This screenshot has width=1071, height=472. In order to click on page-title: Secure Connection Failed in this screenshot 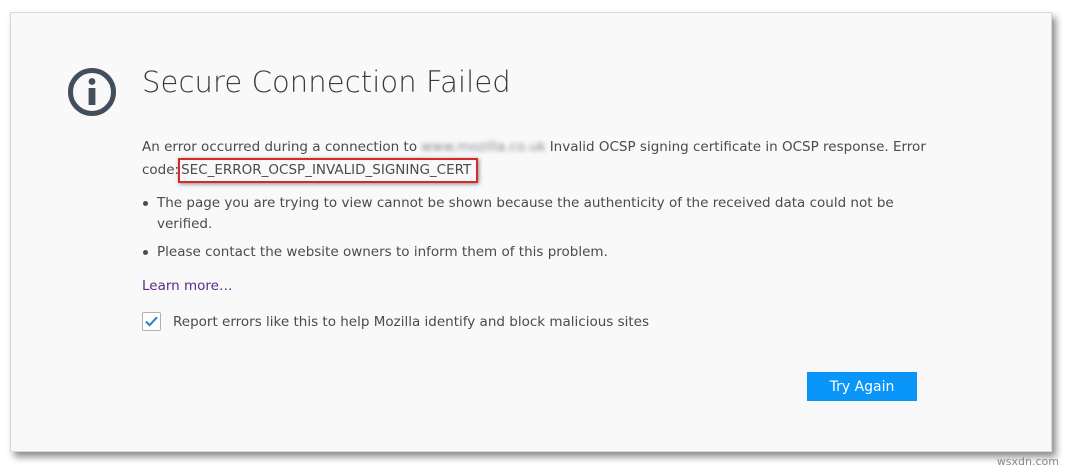, I will do `click(326, 82)`.